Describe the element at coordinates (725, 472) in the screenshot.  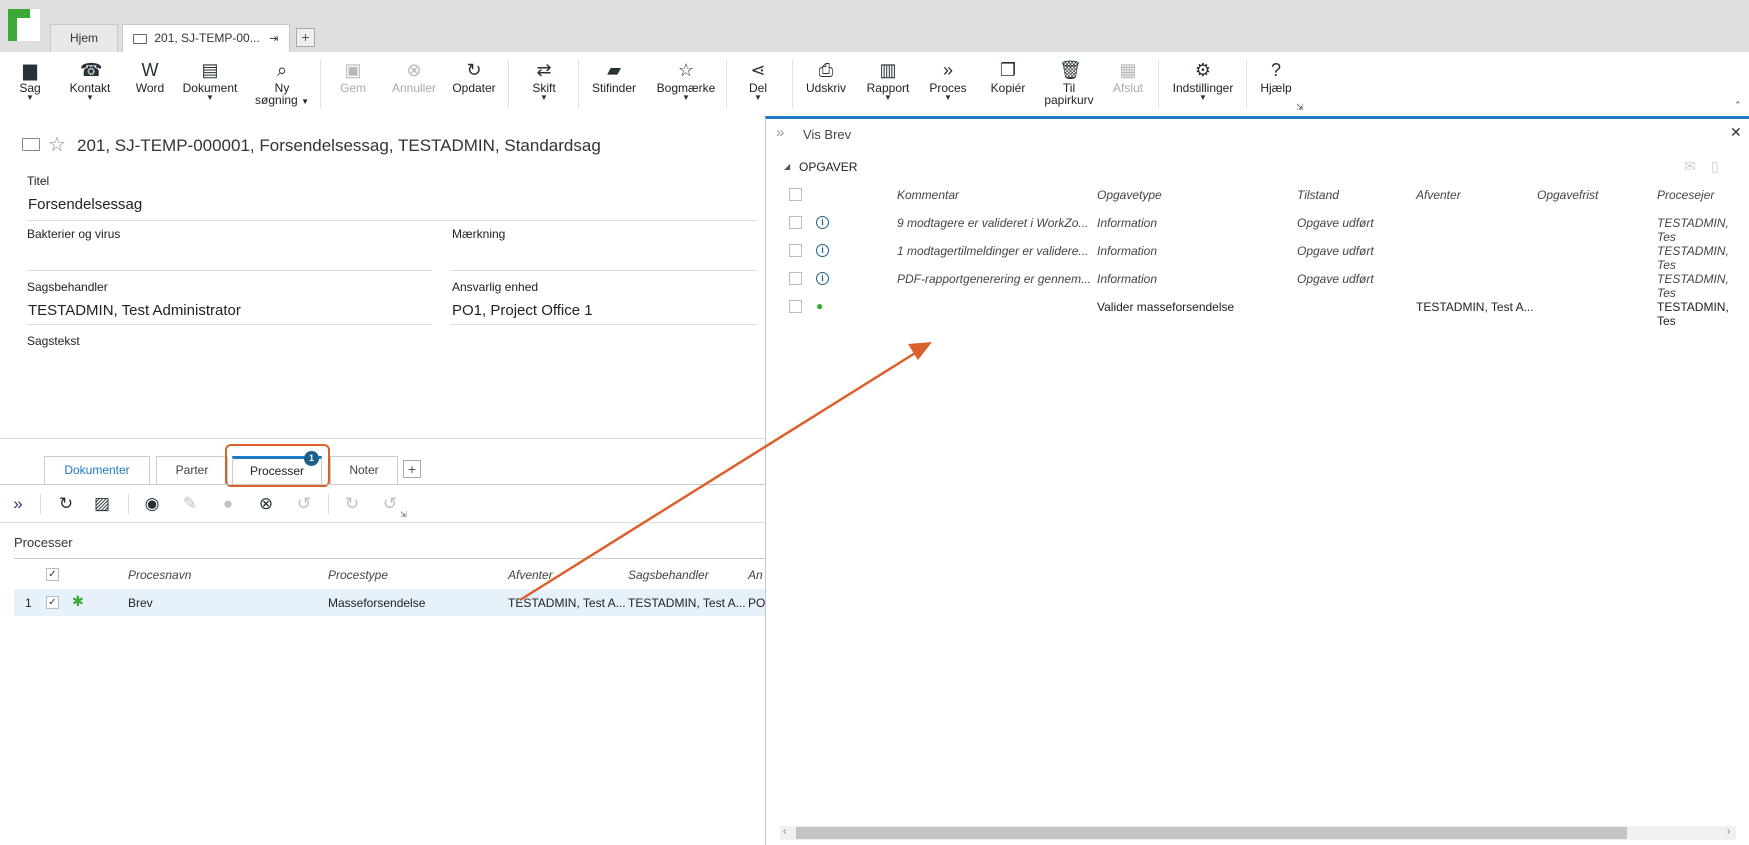
I see `annotation-arrow` at that location.